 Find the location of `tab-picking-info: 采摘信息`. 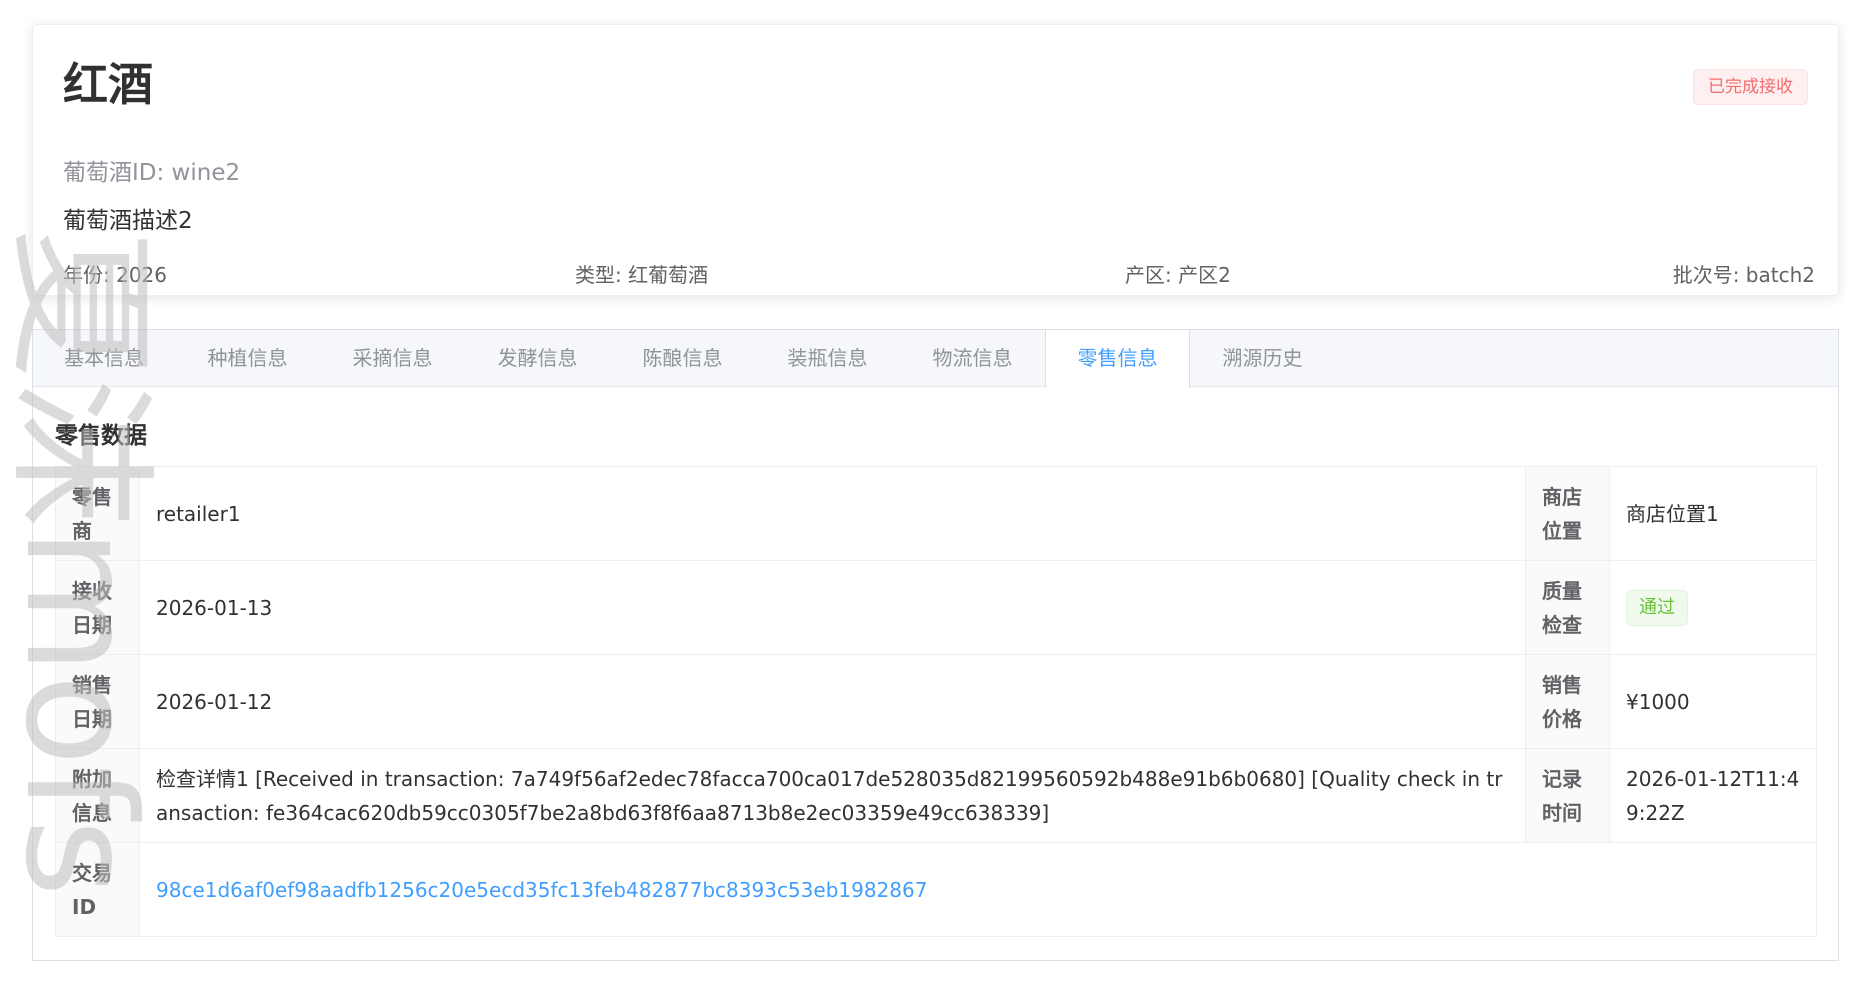

tab-picking-info: 采摘信息 is located at coordinates (392, 358).